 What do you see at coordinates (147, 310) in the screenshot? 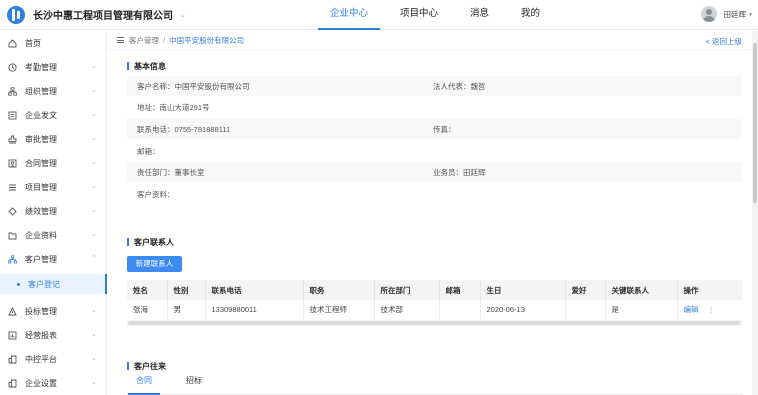
I see `table-cell: 张海` at bounding box center [147, 310].